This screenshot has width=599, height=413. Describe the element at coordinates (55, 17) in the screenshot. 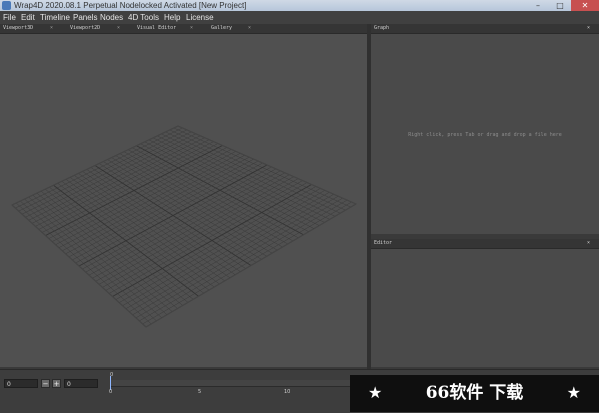

I see `menu-timeline: Timeline` at that location.